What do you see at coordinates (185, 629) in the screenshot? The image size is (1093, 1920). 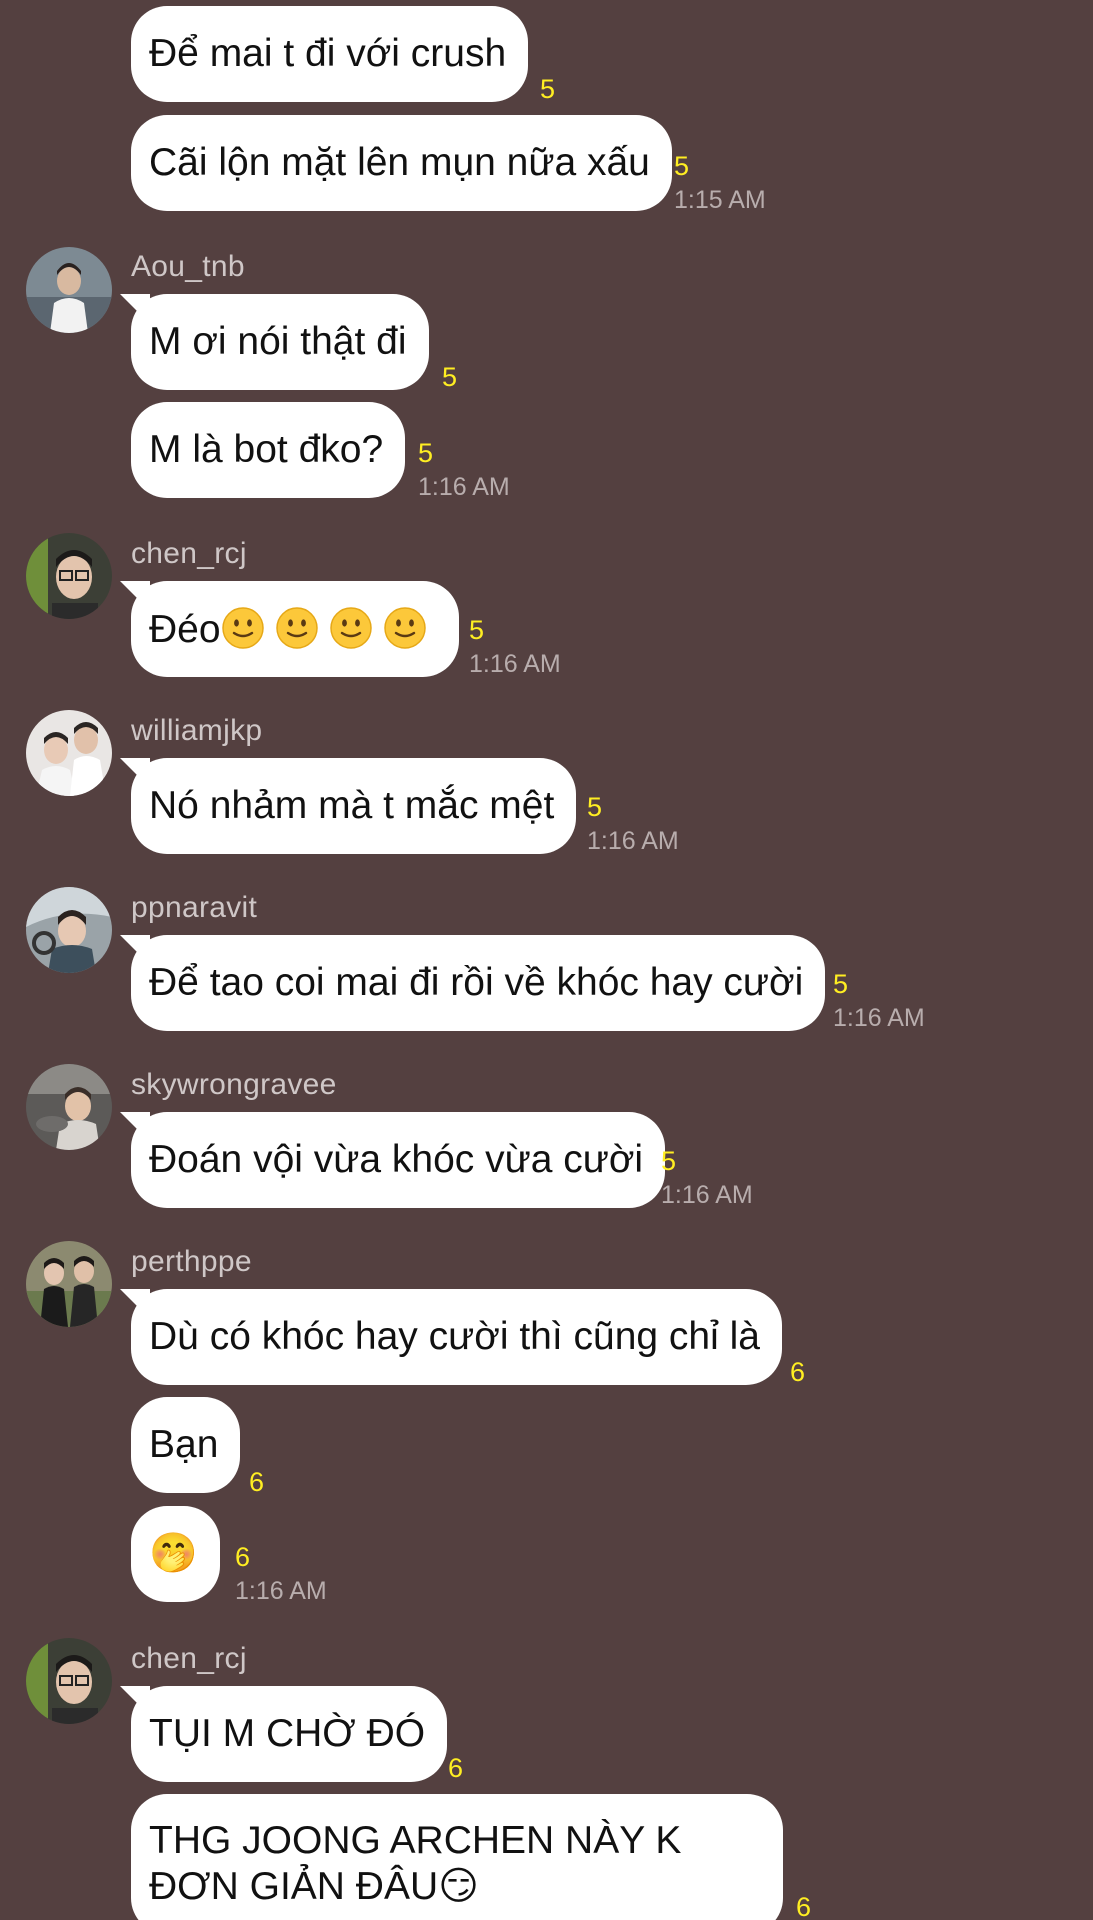 I see `message-text: Đéo` at bounding box center [185, 629].